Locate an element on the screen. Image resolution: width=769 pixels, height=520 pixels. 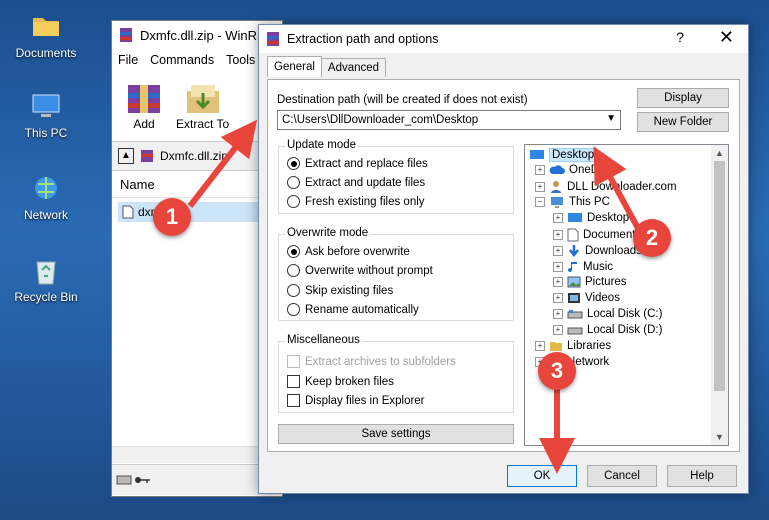
scroll-down-icon: ▼ is located at coordinates (719, 437).